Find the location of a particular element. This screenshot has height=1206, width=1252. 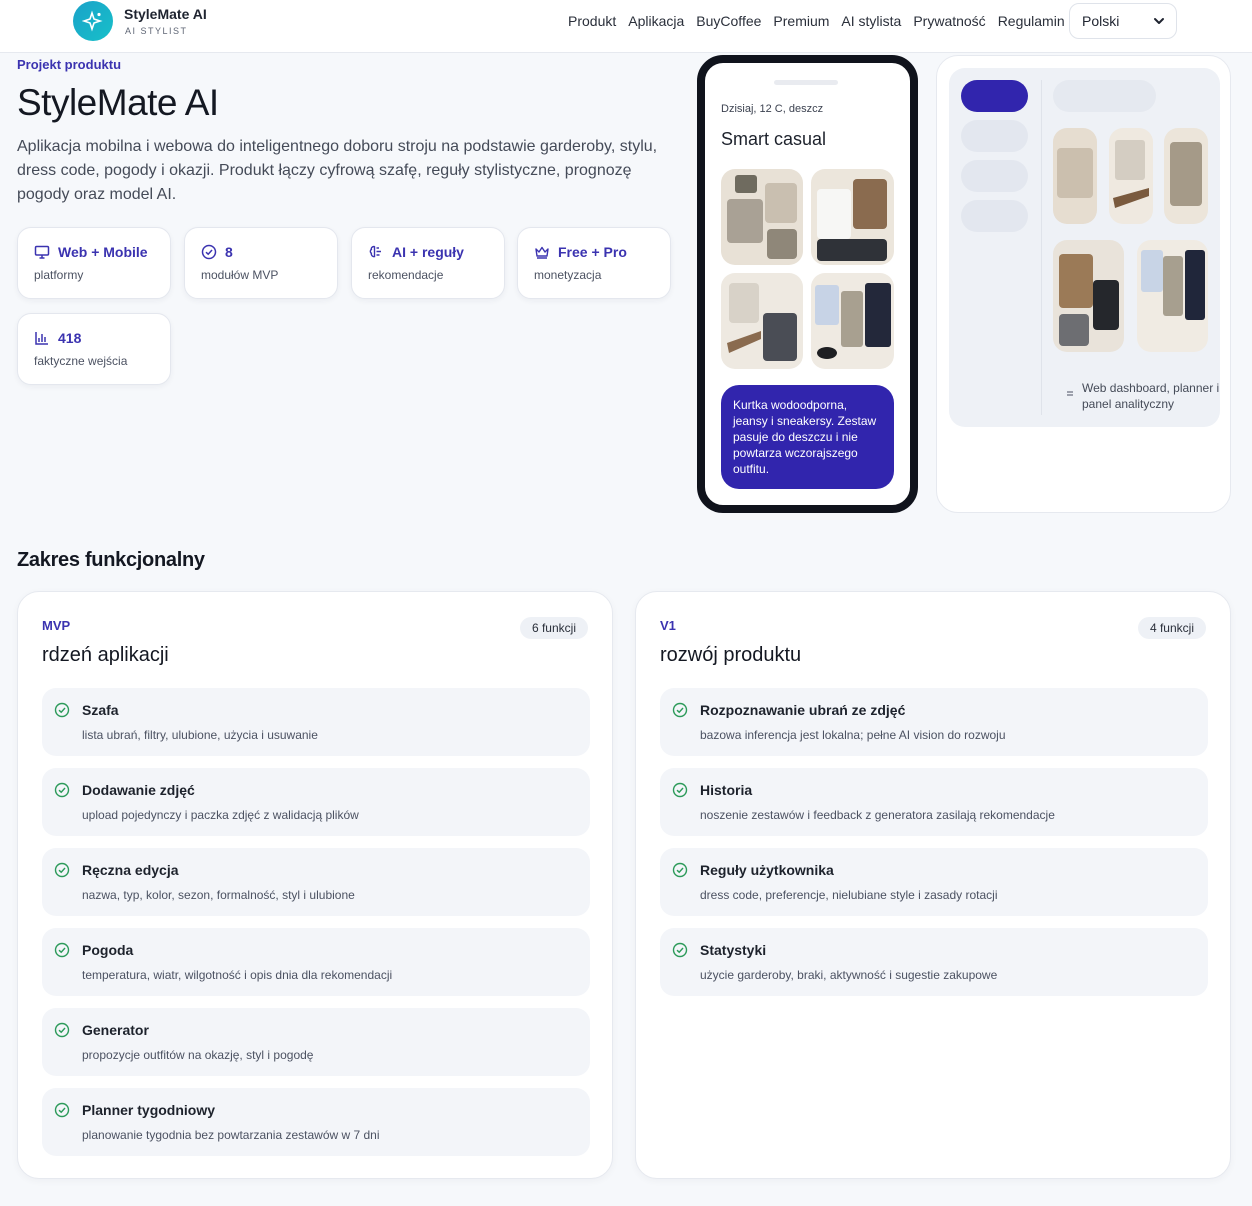

nav-link-premium: Premium is located at coordinates (801, 21).